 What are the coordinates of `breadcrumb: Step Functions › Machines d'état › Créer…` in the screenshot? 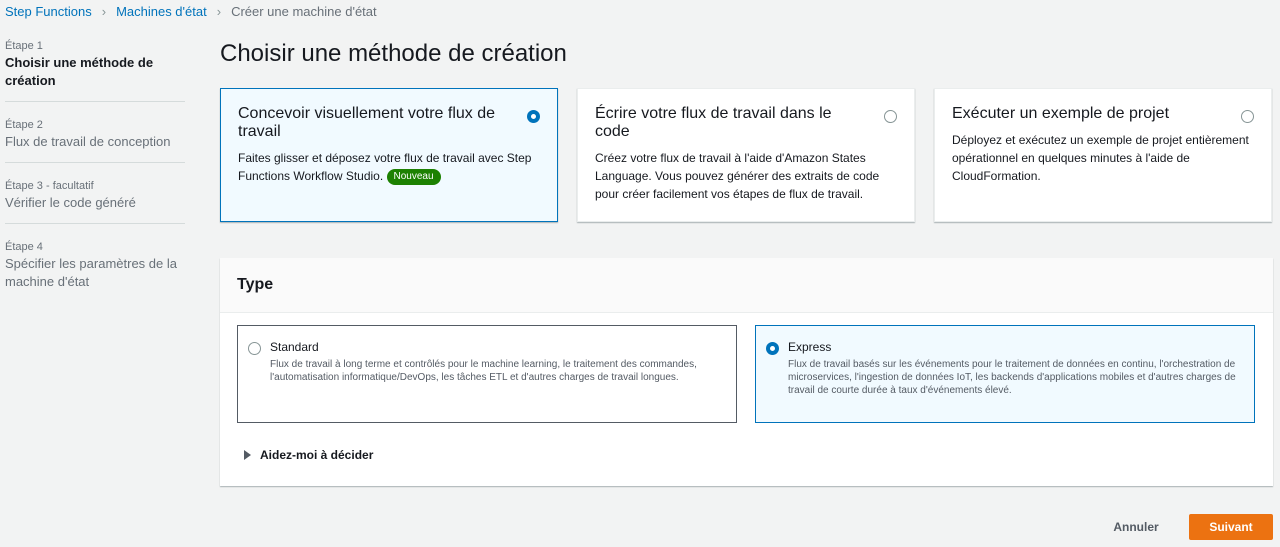 It's located at (191, 11).